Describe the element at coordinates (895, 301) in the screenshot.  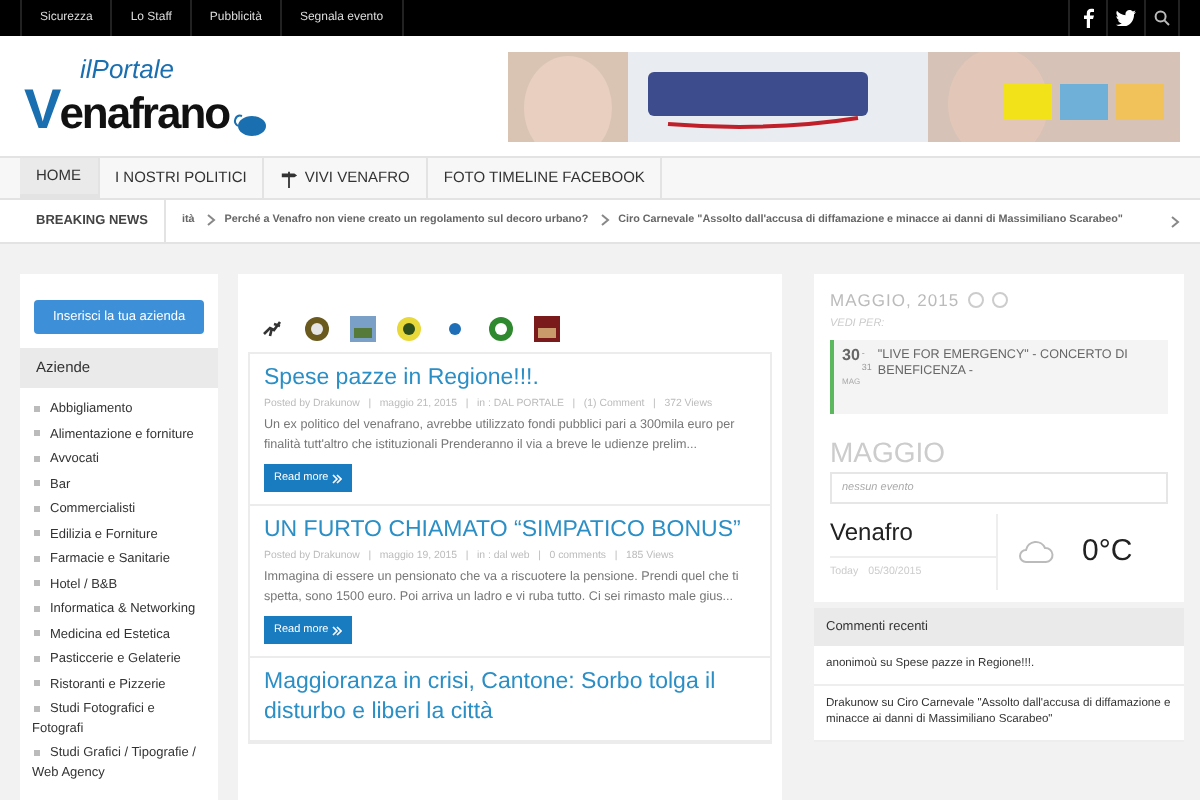
I see `calendar-month: MAGGIO, 2015` at that location.